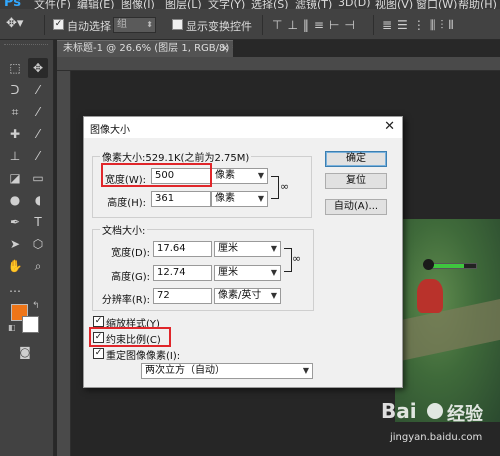 The image size is (500, 456). Describe the element at coordinates (477, 4) in the screenshot. I see `menu-help: 帮助(H)` at that location.